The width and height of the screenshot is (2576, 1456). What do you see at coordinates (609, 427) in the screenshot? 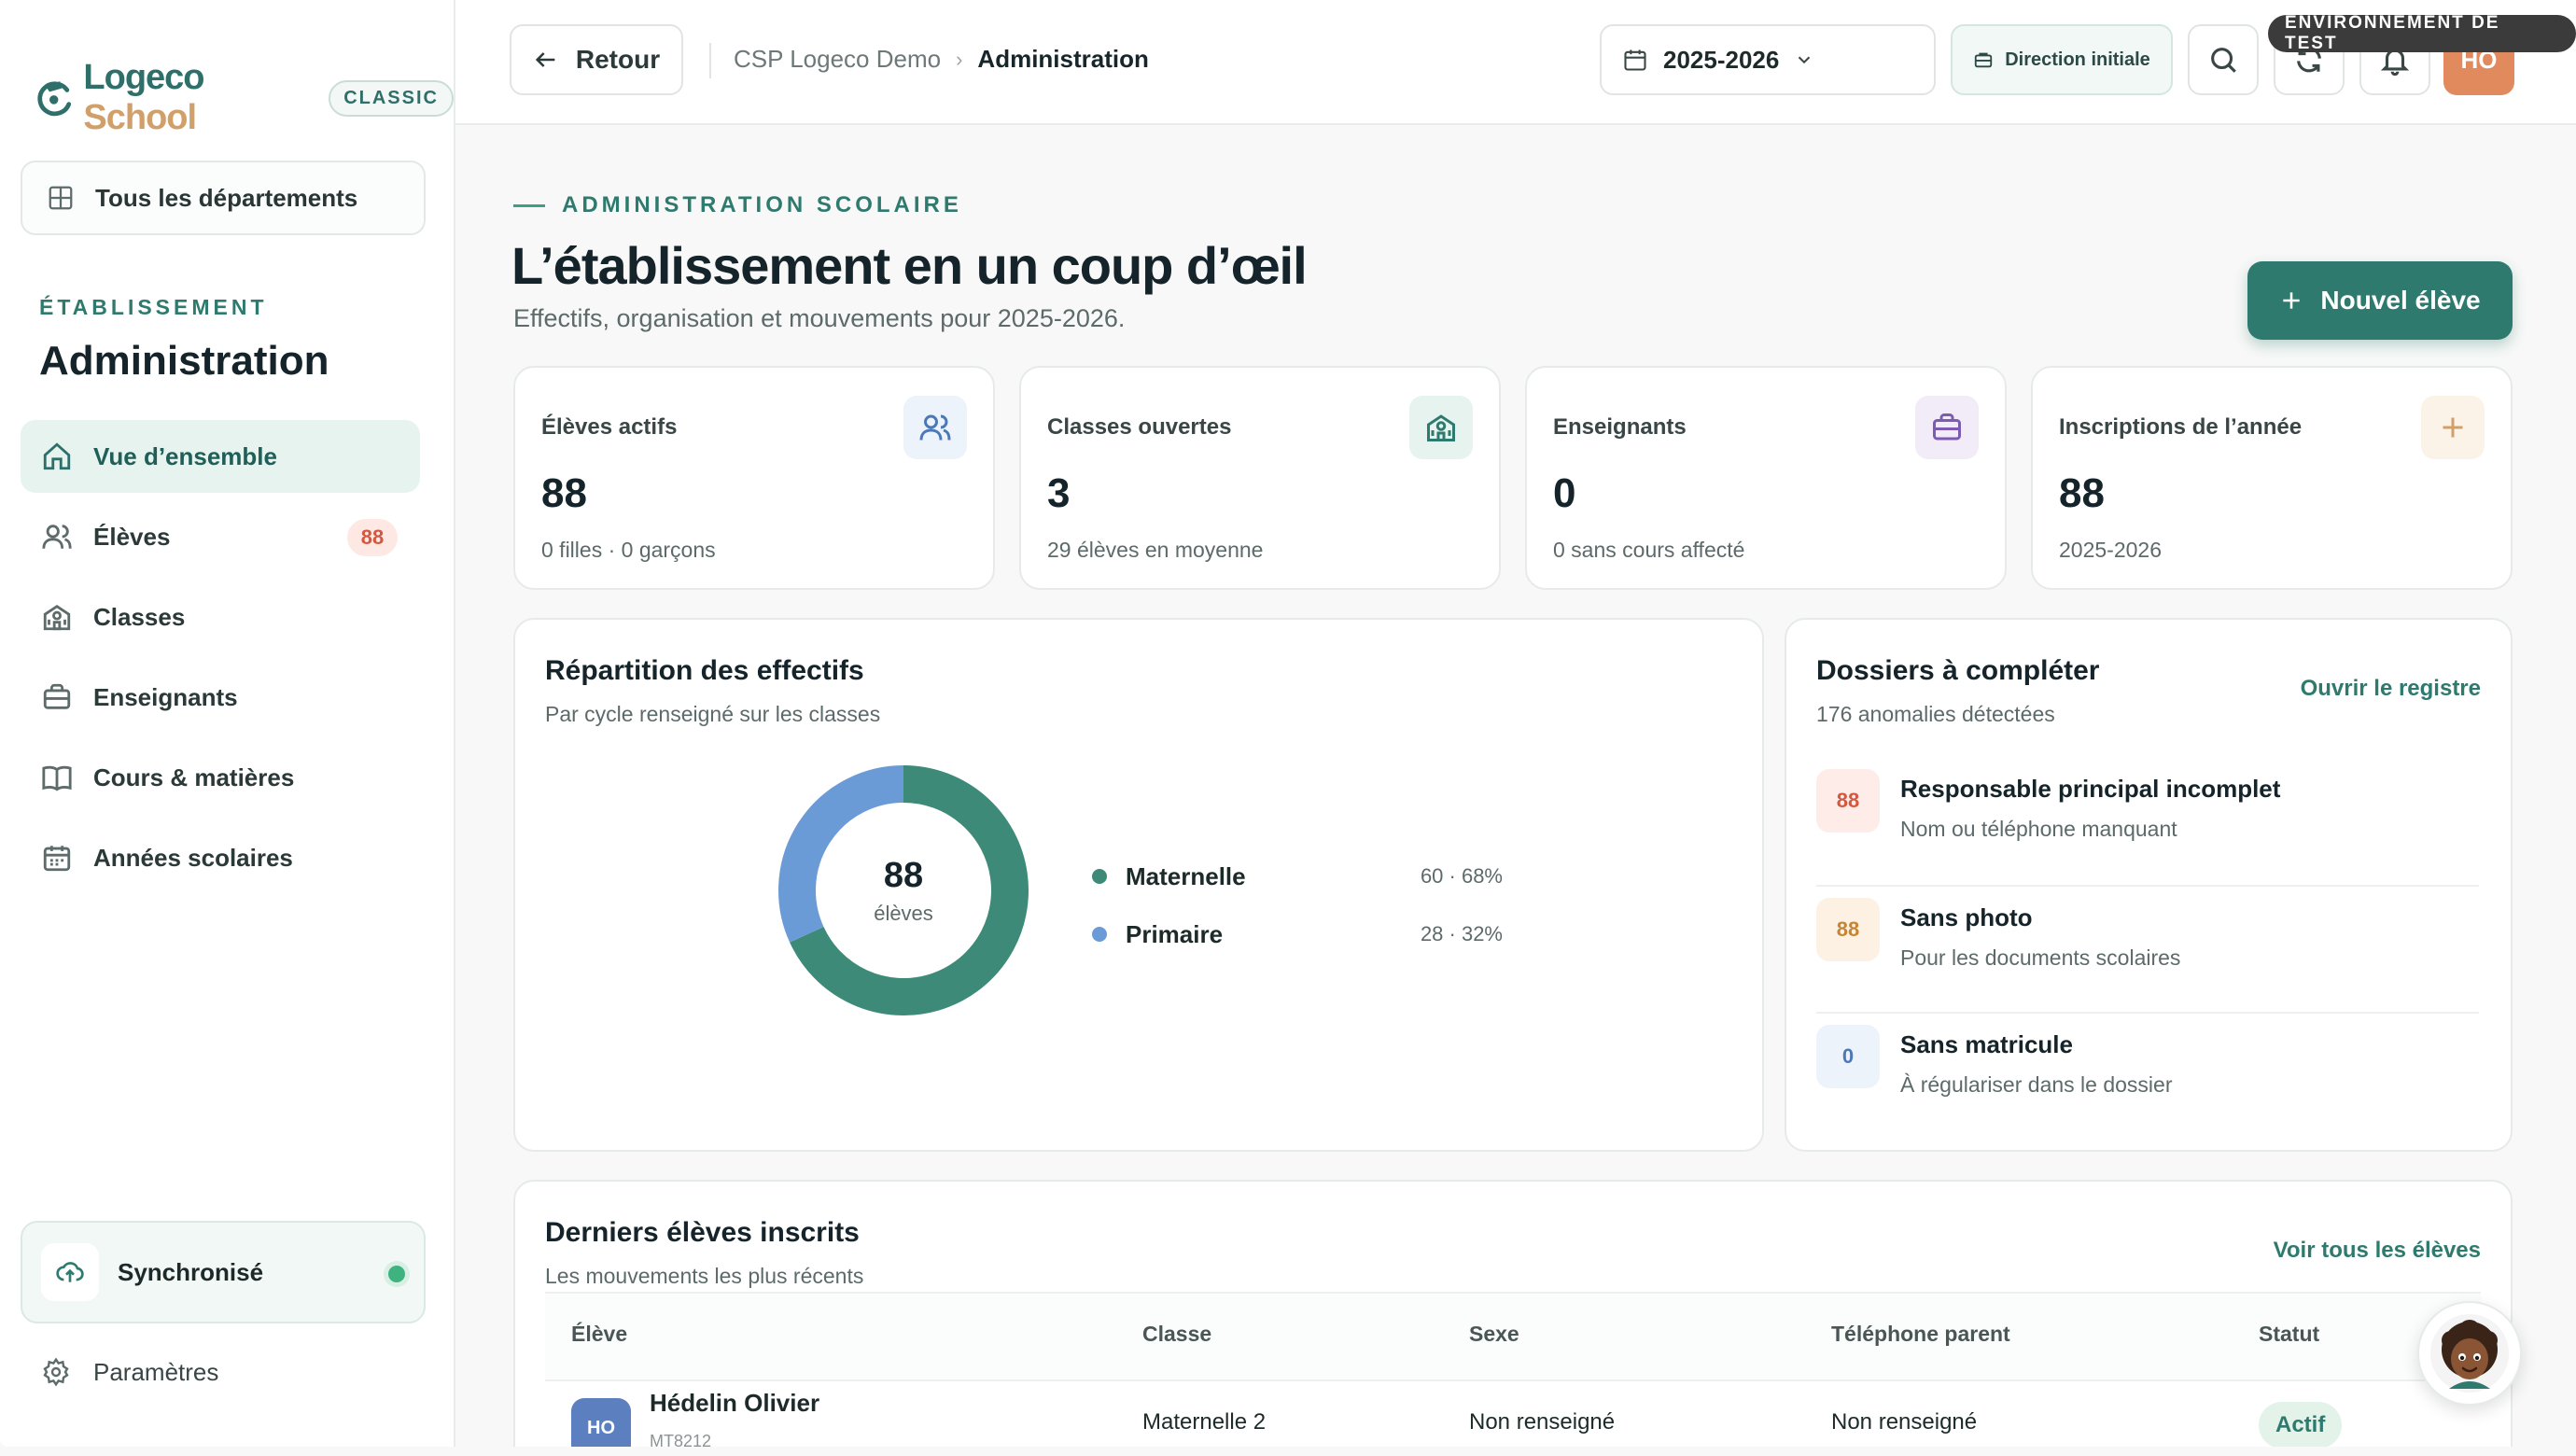
I see `kpi-label: Élèves actifs` at bounding box center [609, 427].